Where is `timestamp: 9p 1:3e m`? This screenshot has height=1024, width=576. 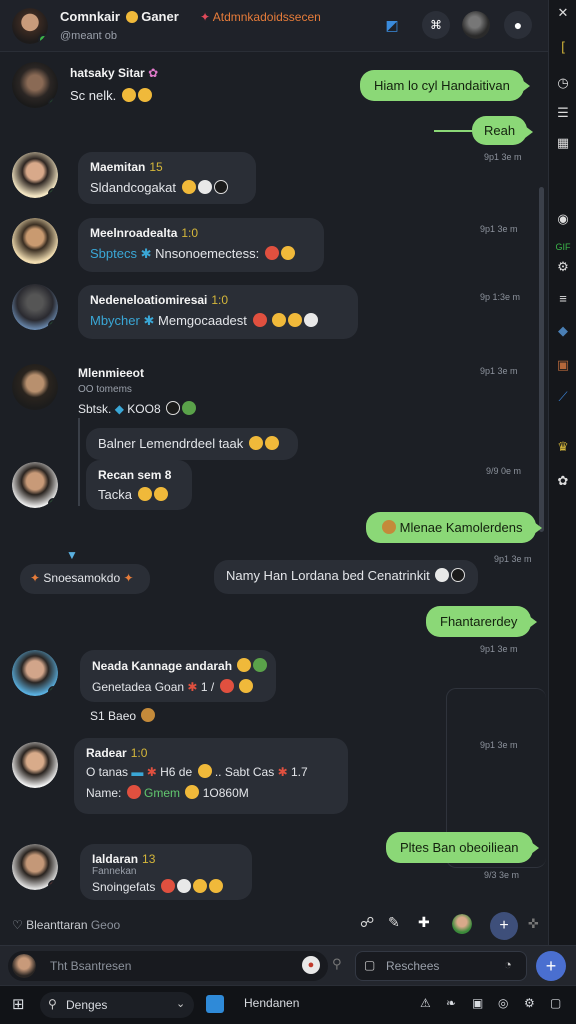 timestamp: 9p 1:3e m is located at coordinates (500, 297).